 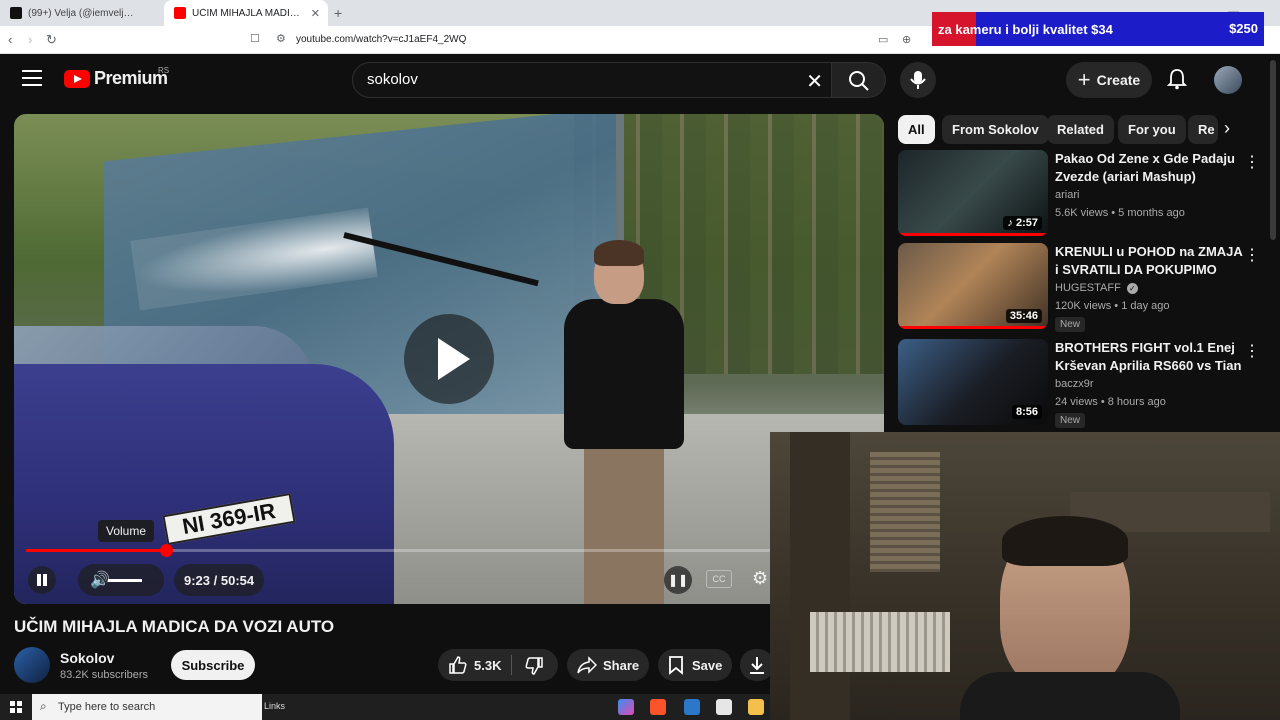 I want to click on webcam-window-blind, so click(x=905, y=512).